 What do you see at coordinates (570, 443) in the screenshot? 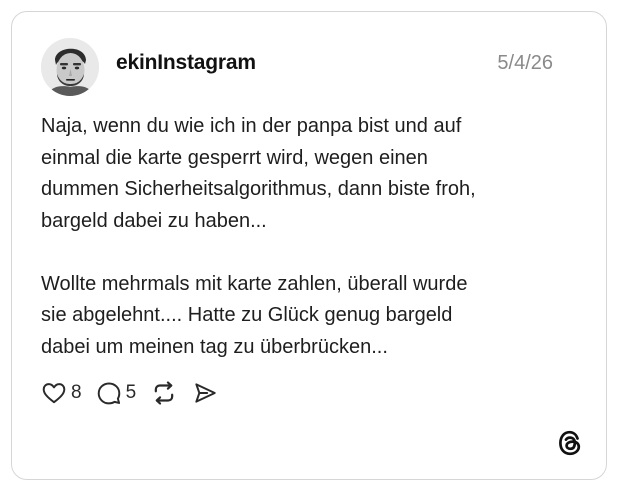
I see `threads-logo-icon` at bounding box center [570, 443].